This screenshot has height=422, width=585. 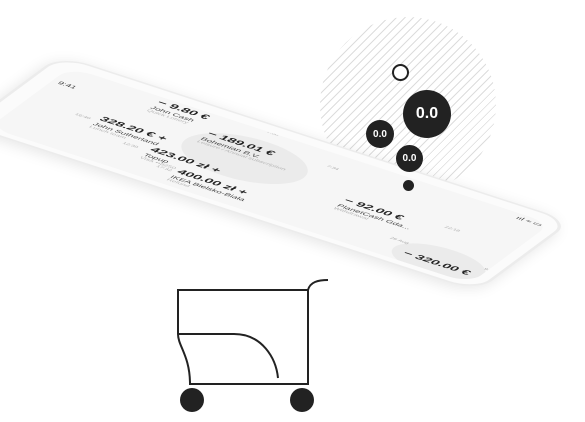 I want to click on dot-decoration, so click(x=408, y=185).